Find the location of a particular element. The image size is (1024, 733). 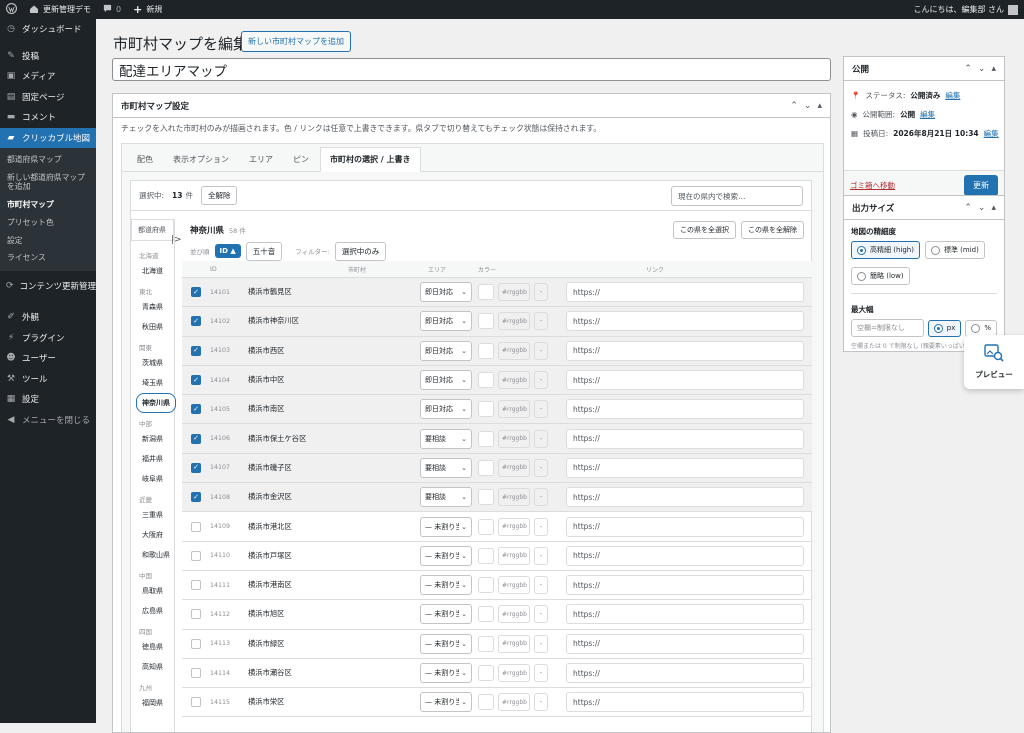

menu-item-dashboard: ◷ ダッシュボード is located at coordinates (48, 29).